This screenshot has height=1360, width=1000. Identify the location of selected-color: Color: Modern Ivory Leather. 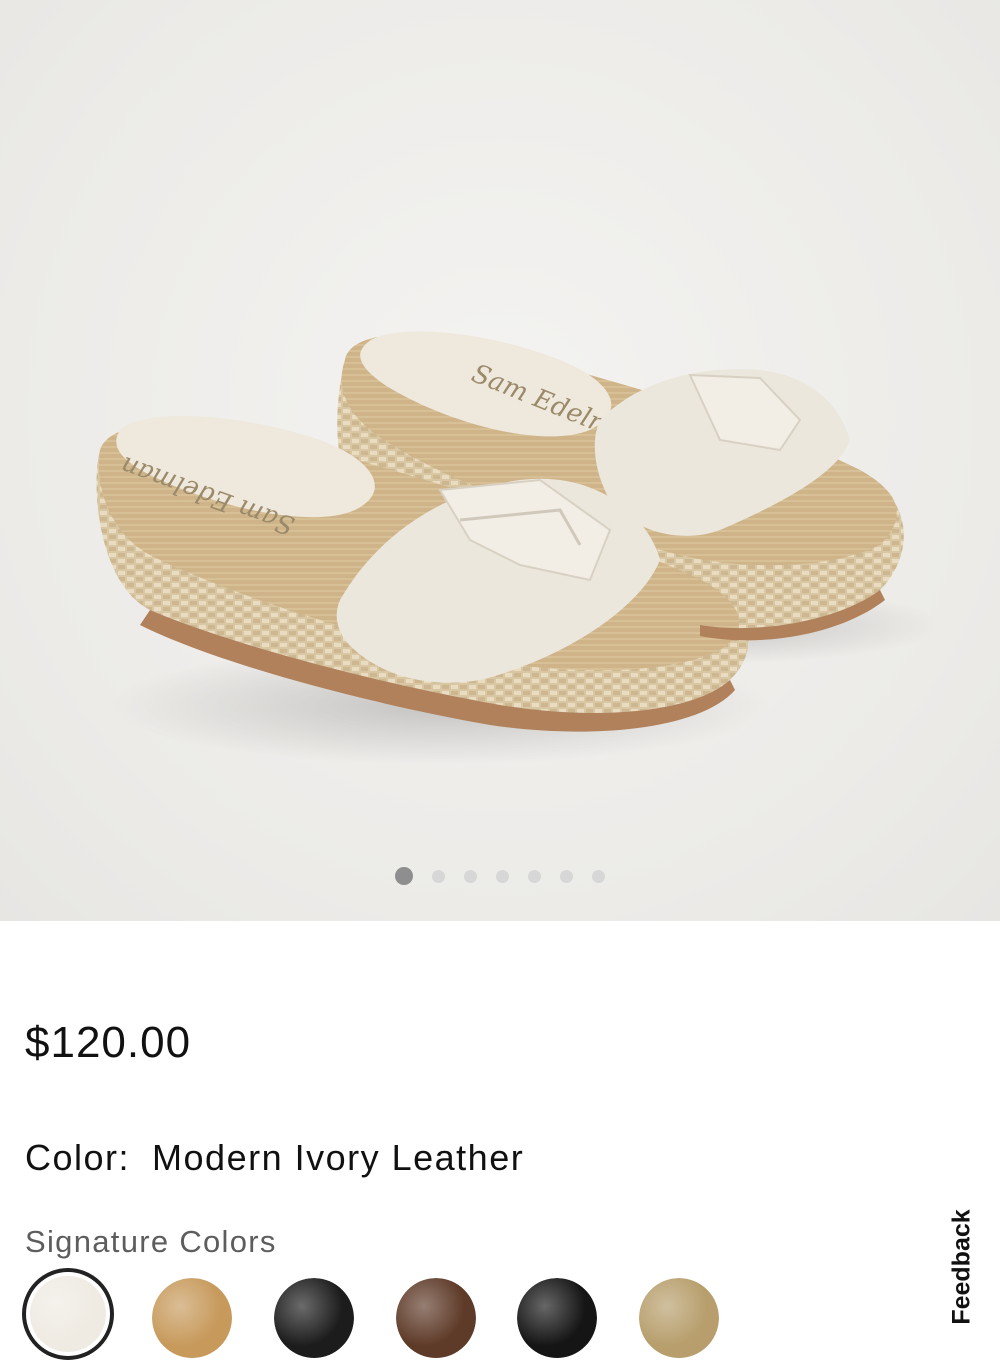
(274, 1158).